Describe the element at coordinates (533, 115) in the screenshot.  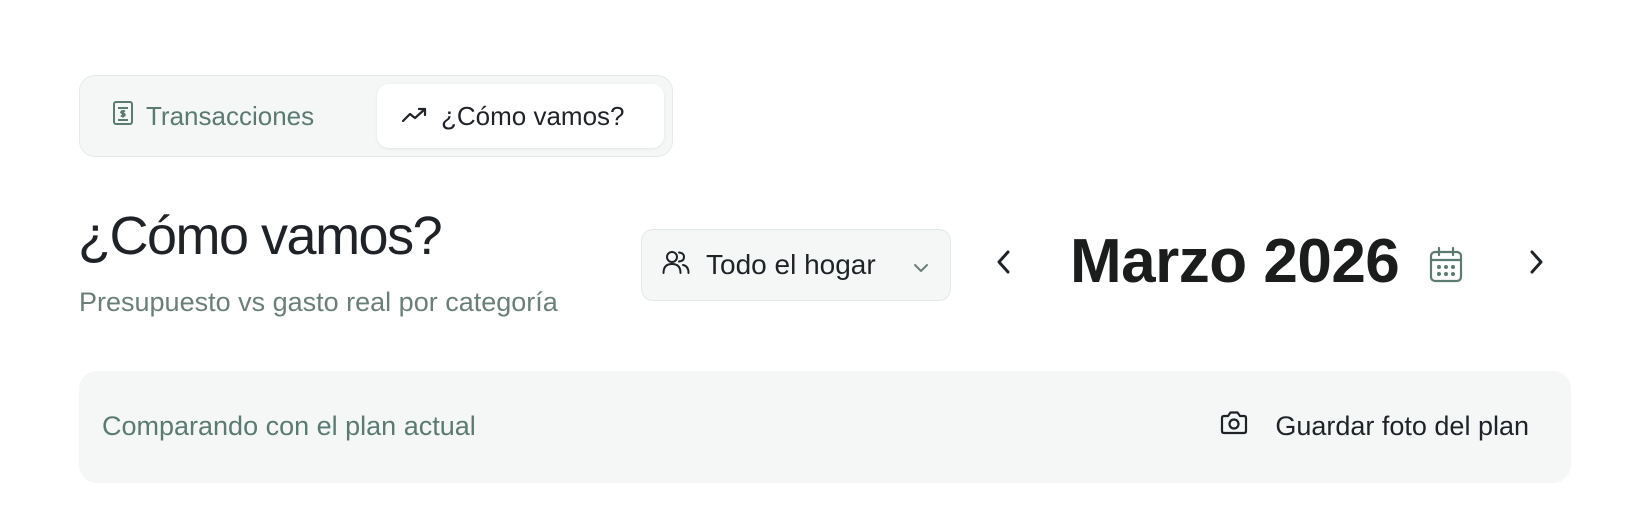
I see `tab-como-vamos-label: ¿Cómo vamos?` at that location.